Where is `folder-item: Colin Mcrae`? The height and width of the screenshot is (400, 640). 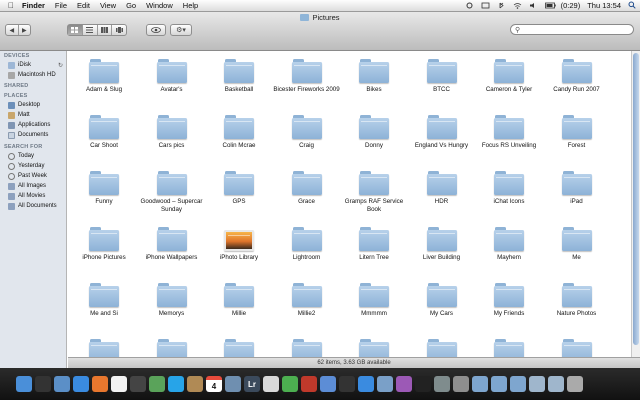 folder-item: Colin Mcrae is located at coordinates (239, 132).